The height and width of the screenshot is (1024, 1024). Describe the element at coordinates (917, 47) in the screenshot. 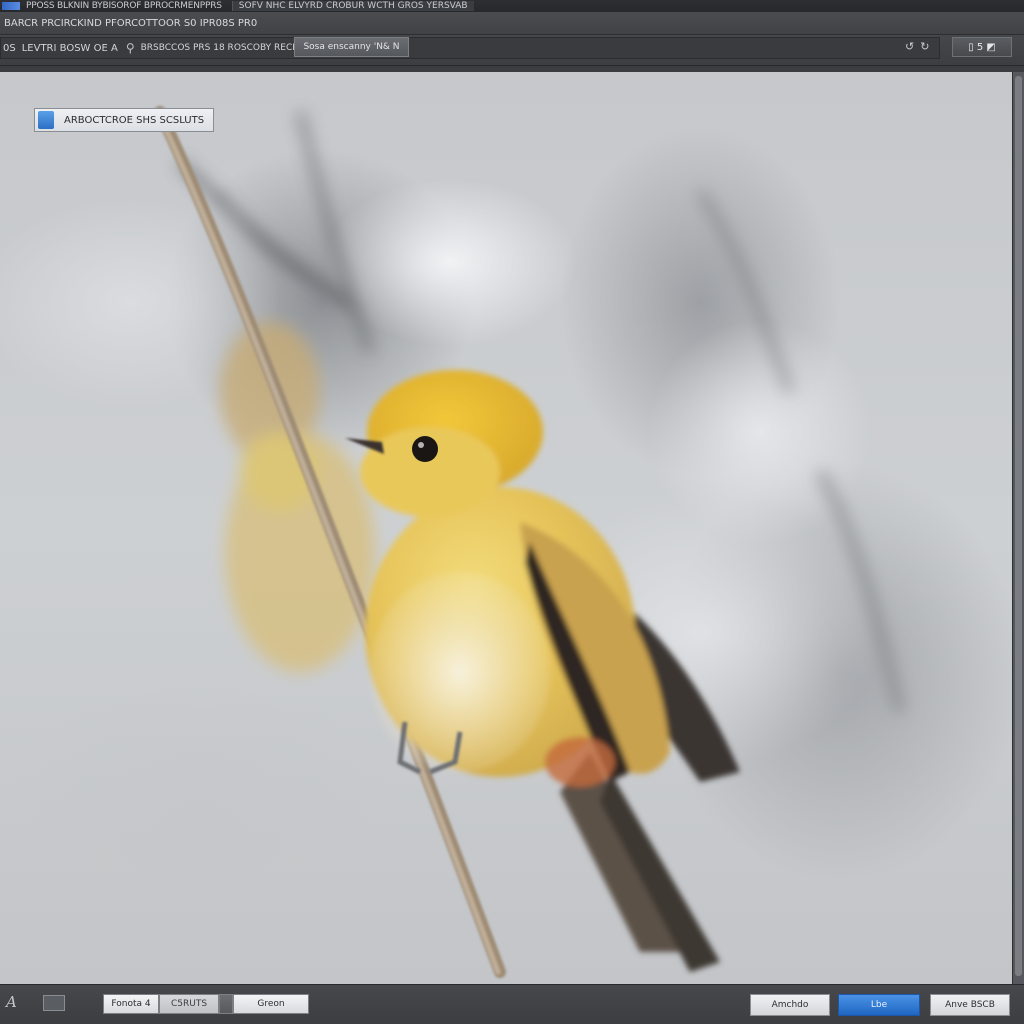

I see `nav-icons: ↺ ↻` at that location.